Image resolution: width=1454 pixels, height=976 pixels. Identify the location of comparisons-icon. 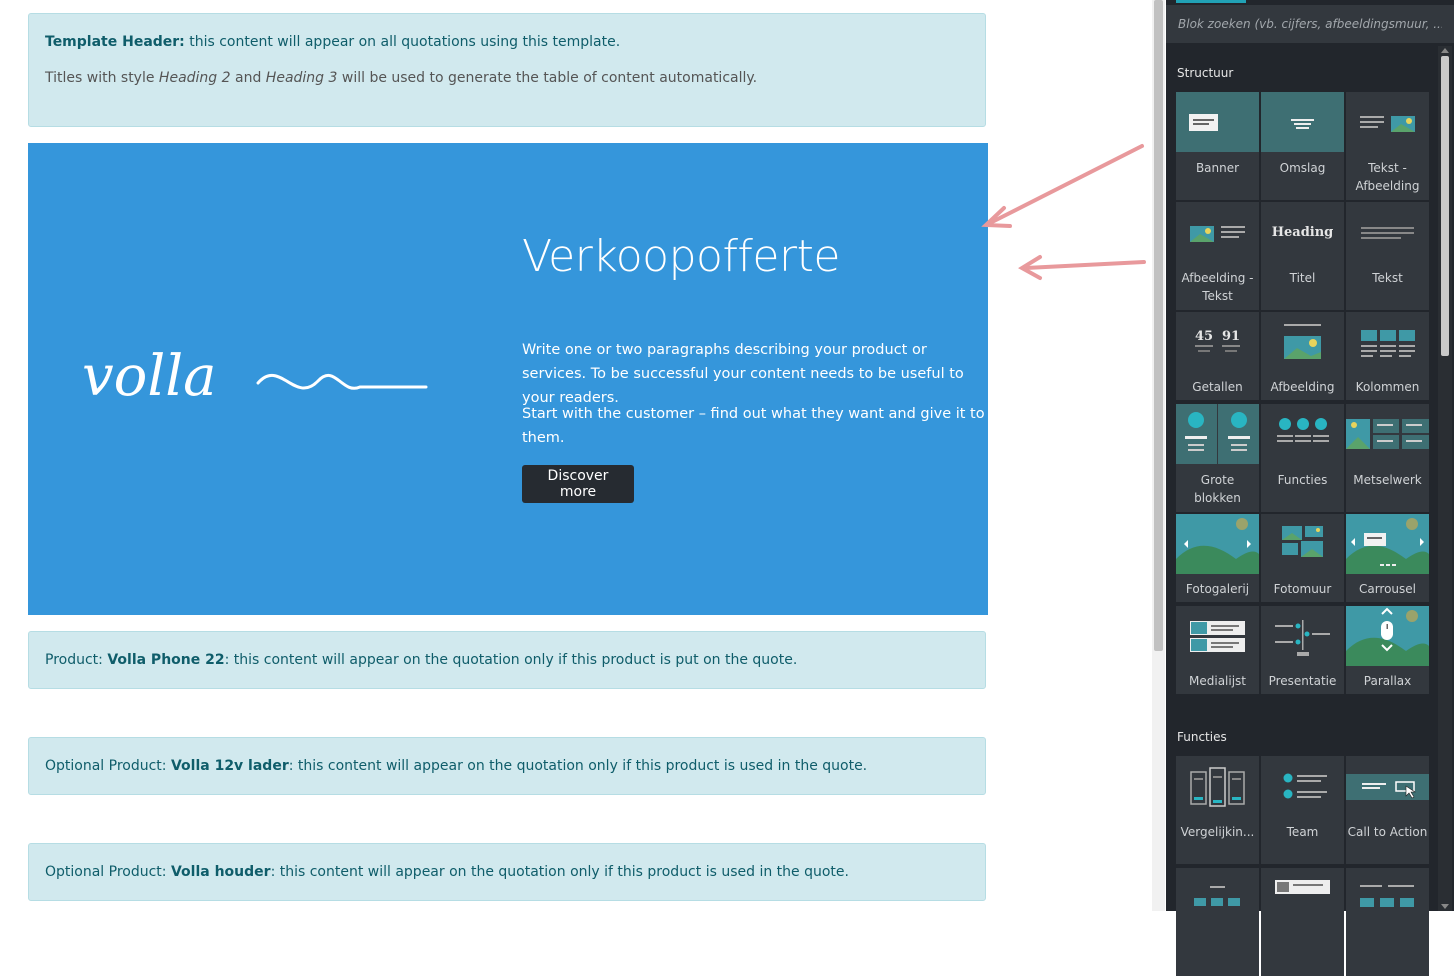
(1217, 786).